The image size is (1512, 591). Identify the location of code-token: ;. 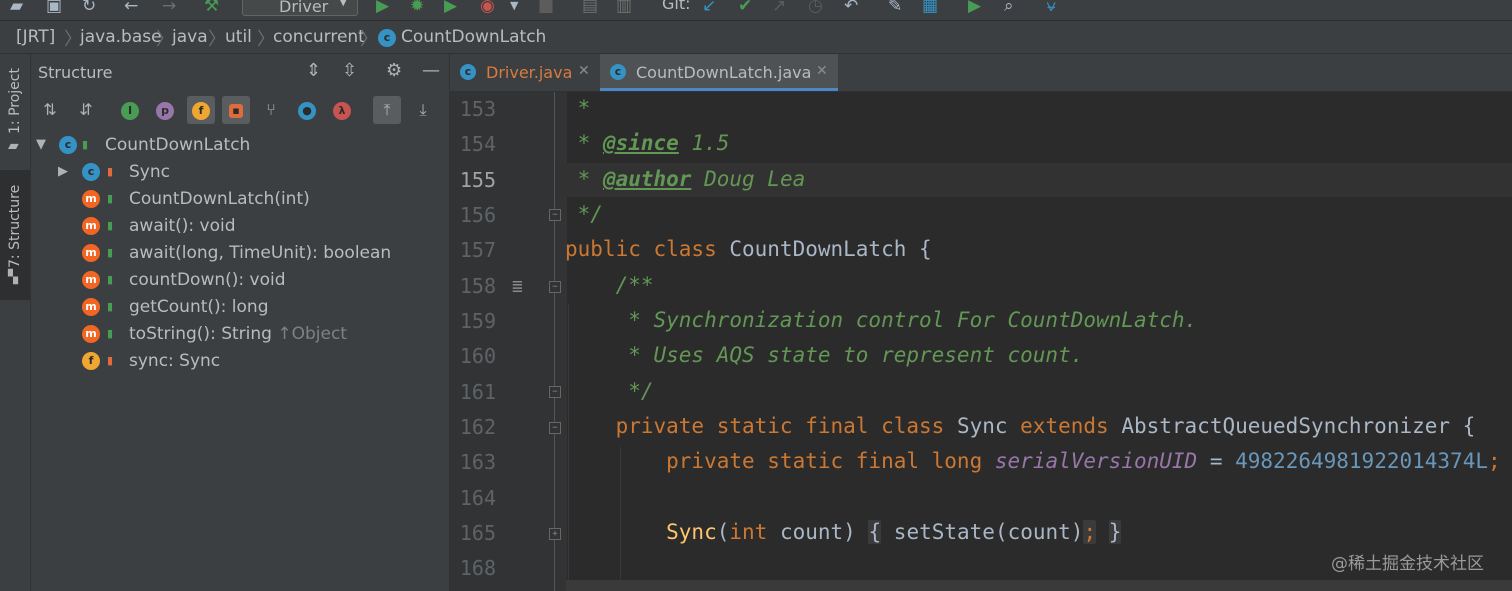
(1494, 461).